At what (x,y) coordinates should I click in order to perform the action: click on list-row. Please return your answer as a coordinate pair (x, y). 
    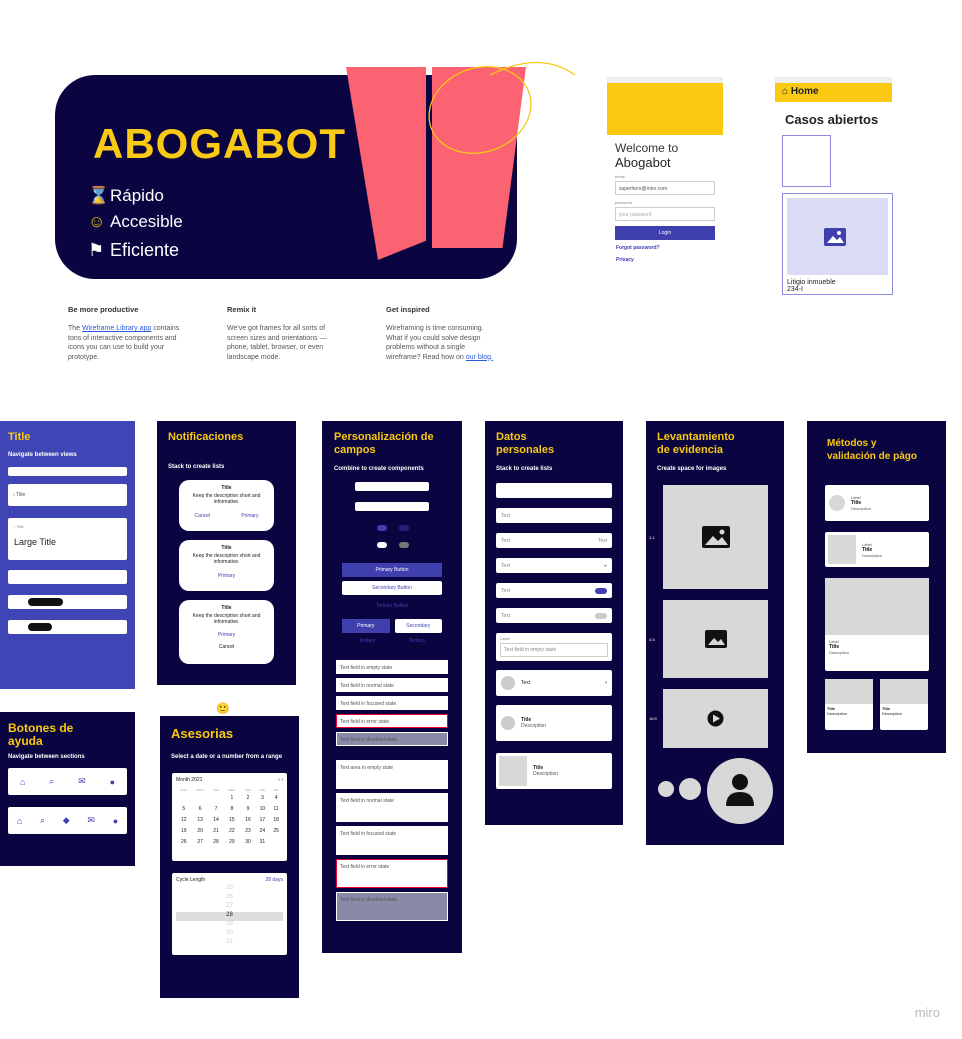
    Looking at the image, I should click on (554, 490).